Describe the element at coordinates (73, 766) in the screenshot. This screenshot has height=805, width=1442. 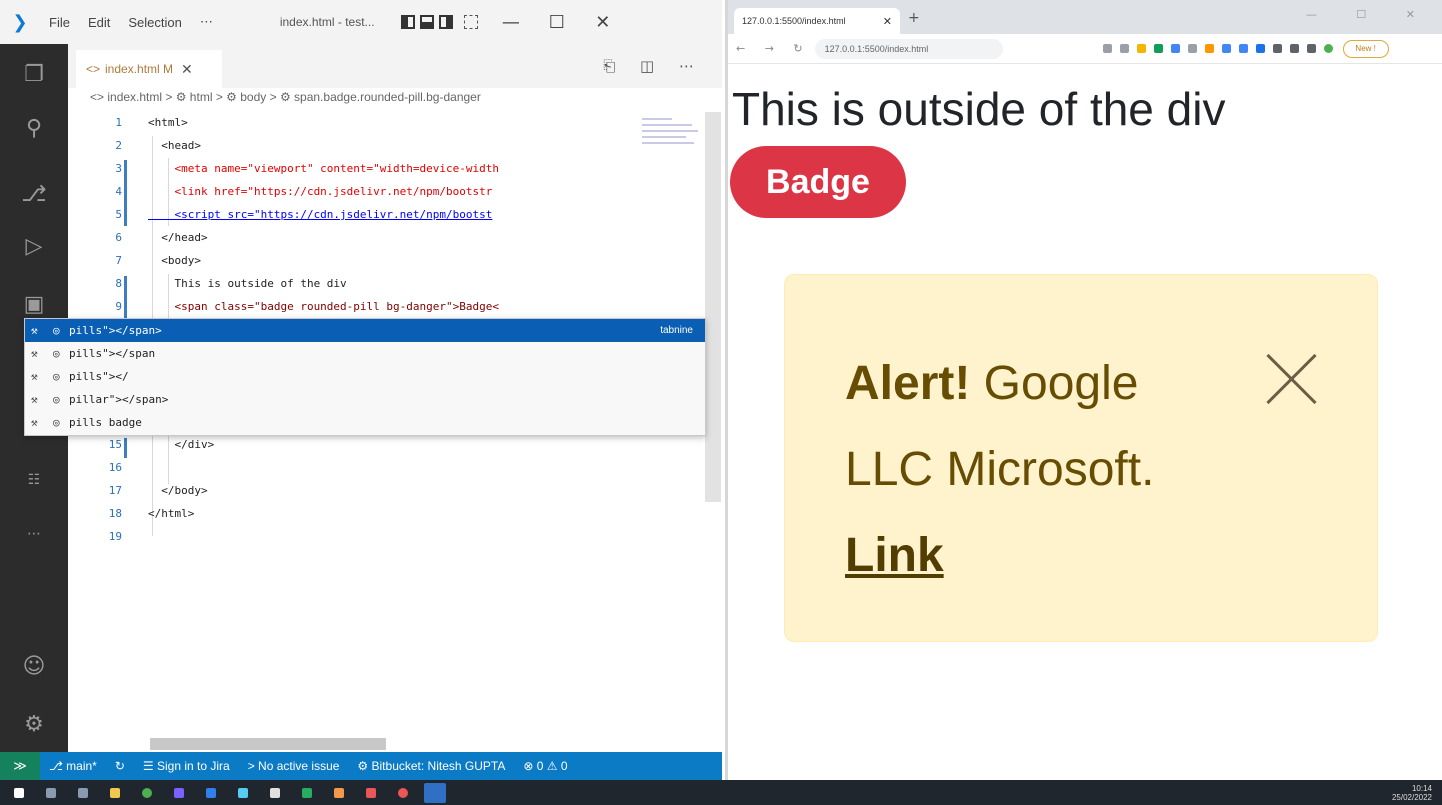
I see `git-branch-status: ⎇ main*` at that location.